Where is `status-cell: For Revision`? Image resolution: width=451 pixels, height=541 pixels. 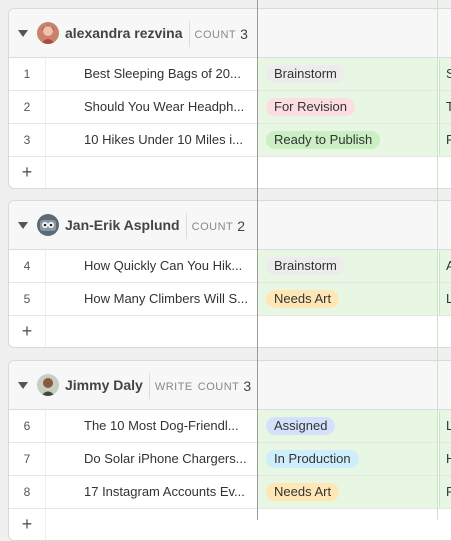
status-cell: For Revision is located at coordinates (348, 107).